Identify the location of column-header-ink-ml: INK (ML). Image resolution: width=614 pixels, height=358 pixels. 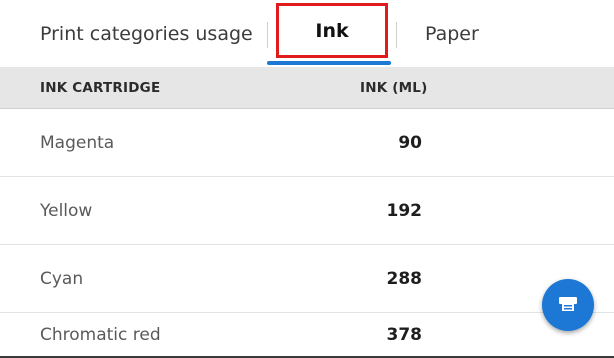
(394, 88).